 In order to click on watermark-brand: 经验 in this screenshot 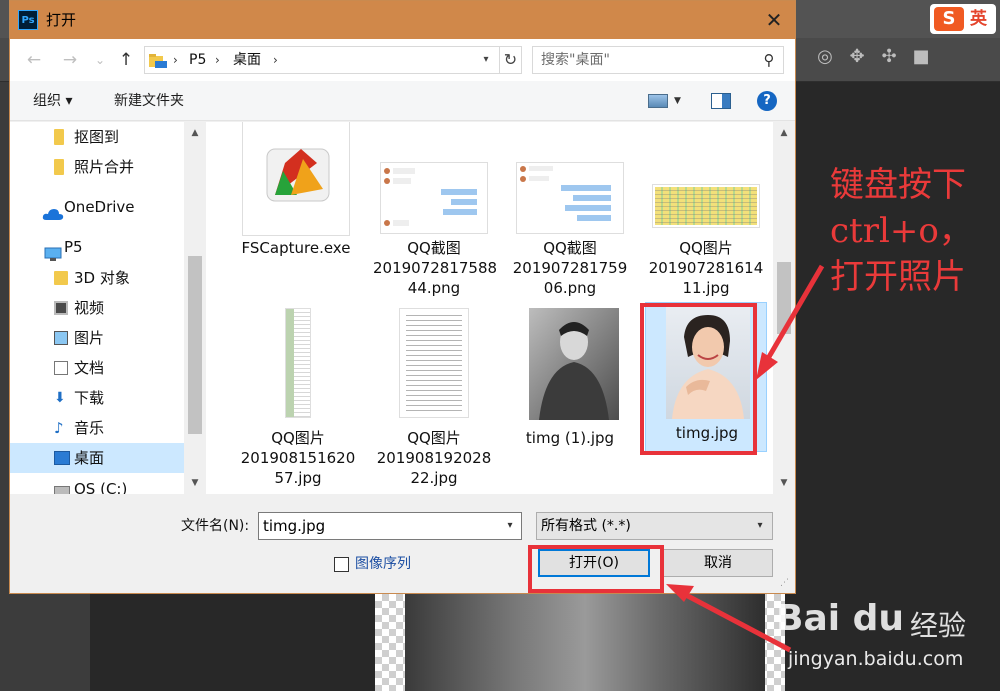, I will do `click(938, 625)`.